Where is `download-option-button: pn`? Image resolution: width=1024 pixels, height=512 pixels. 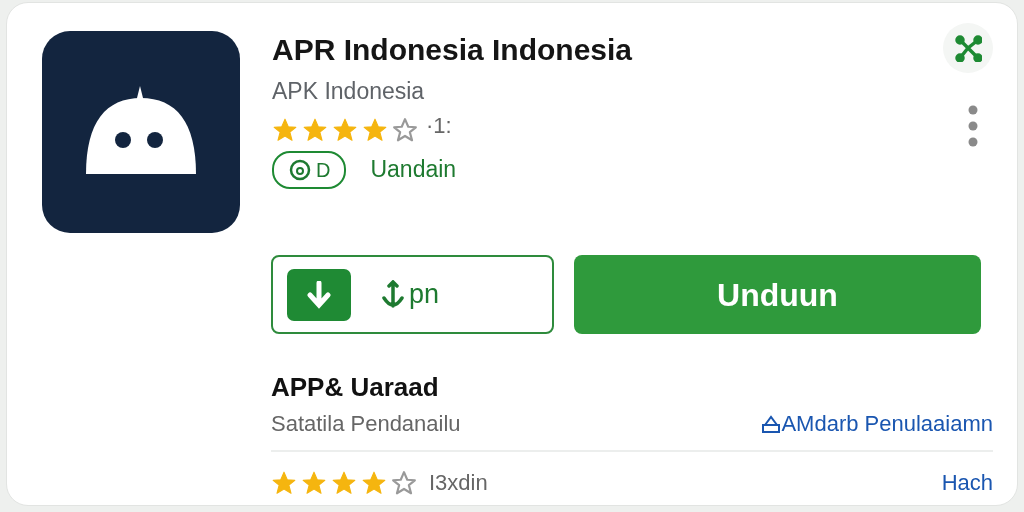
download-option-button: pn is located at coordinates (412, 294).